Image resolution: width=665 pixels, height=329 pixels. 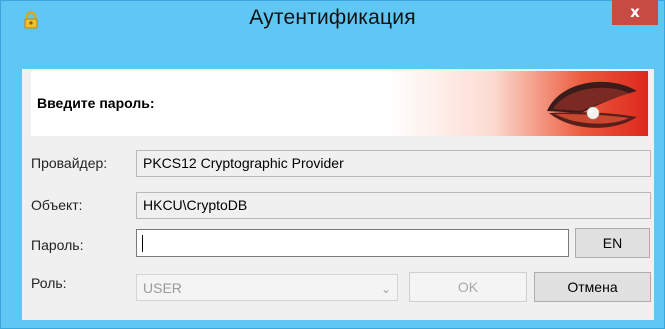 I want to click on close-button: x, so click(x=635, y=12).